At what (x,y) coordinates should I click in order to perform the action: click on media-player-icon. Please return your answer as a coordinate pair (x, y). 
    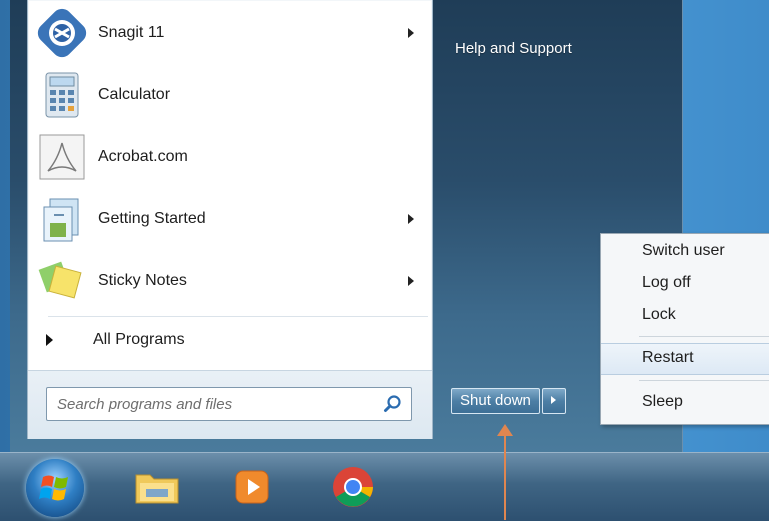
    Looking at the image, I should click on (253, 487).